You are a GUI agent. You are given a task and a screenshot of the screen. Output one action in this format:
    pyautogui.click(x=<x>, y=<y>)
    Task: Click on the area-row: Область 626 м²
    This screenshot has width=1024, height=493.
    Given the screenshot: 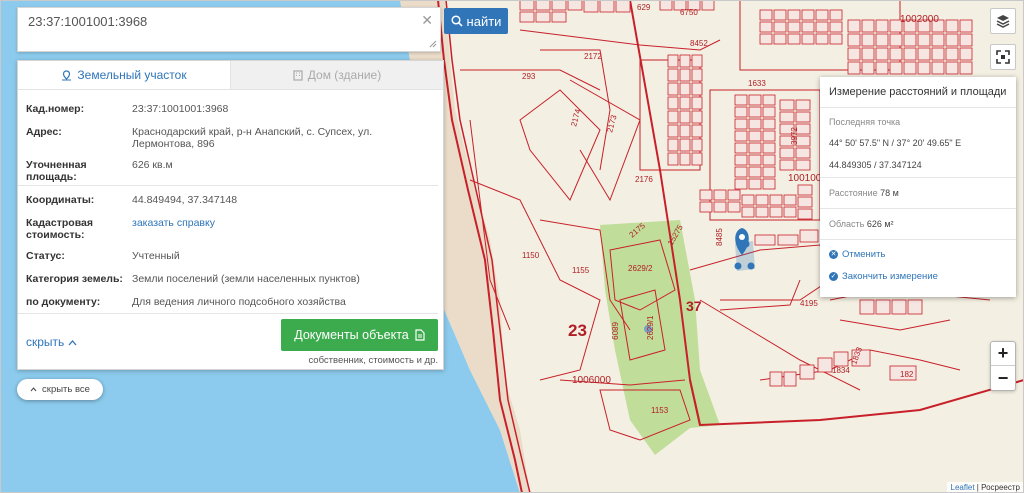 What is the action you would take?
    pyautogui.click(x=861, y=224)
    